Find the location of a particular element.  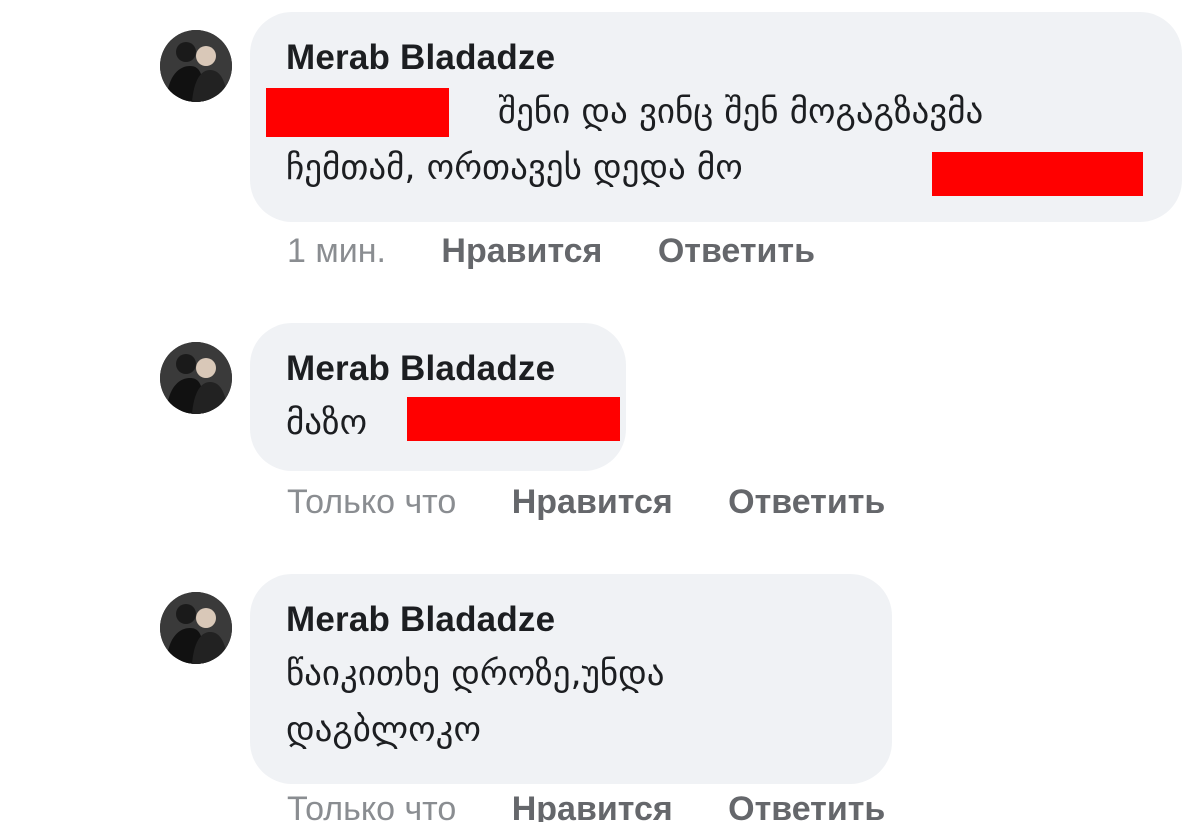

comment-text-line: წაიკითხე დროზე,უნდა is located at coordinates (475, 674).